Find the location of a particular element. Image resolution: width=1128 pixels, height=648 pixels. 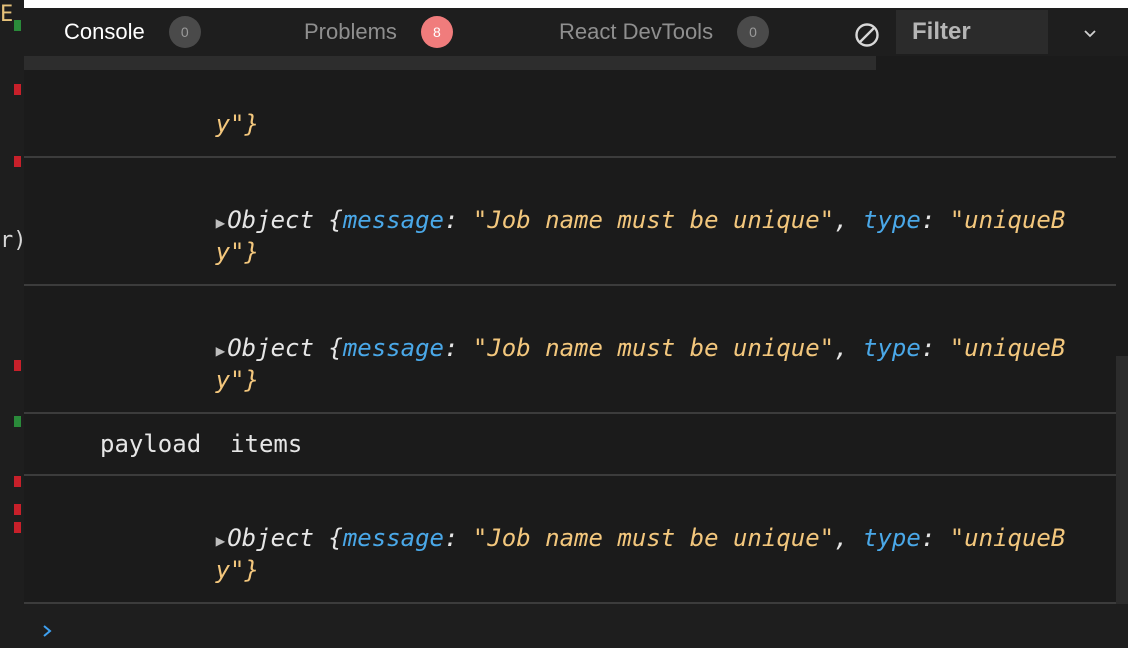

console-input-row is located at coordinates (576, 626).